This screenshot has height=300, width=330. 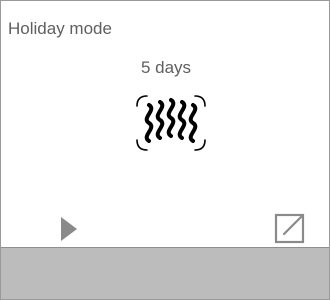 I want to click on page-title: Holiday mode, so click(x=60, y=28).